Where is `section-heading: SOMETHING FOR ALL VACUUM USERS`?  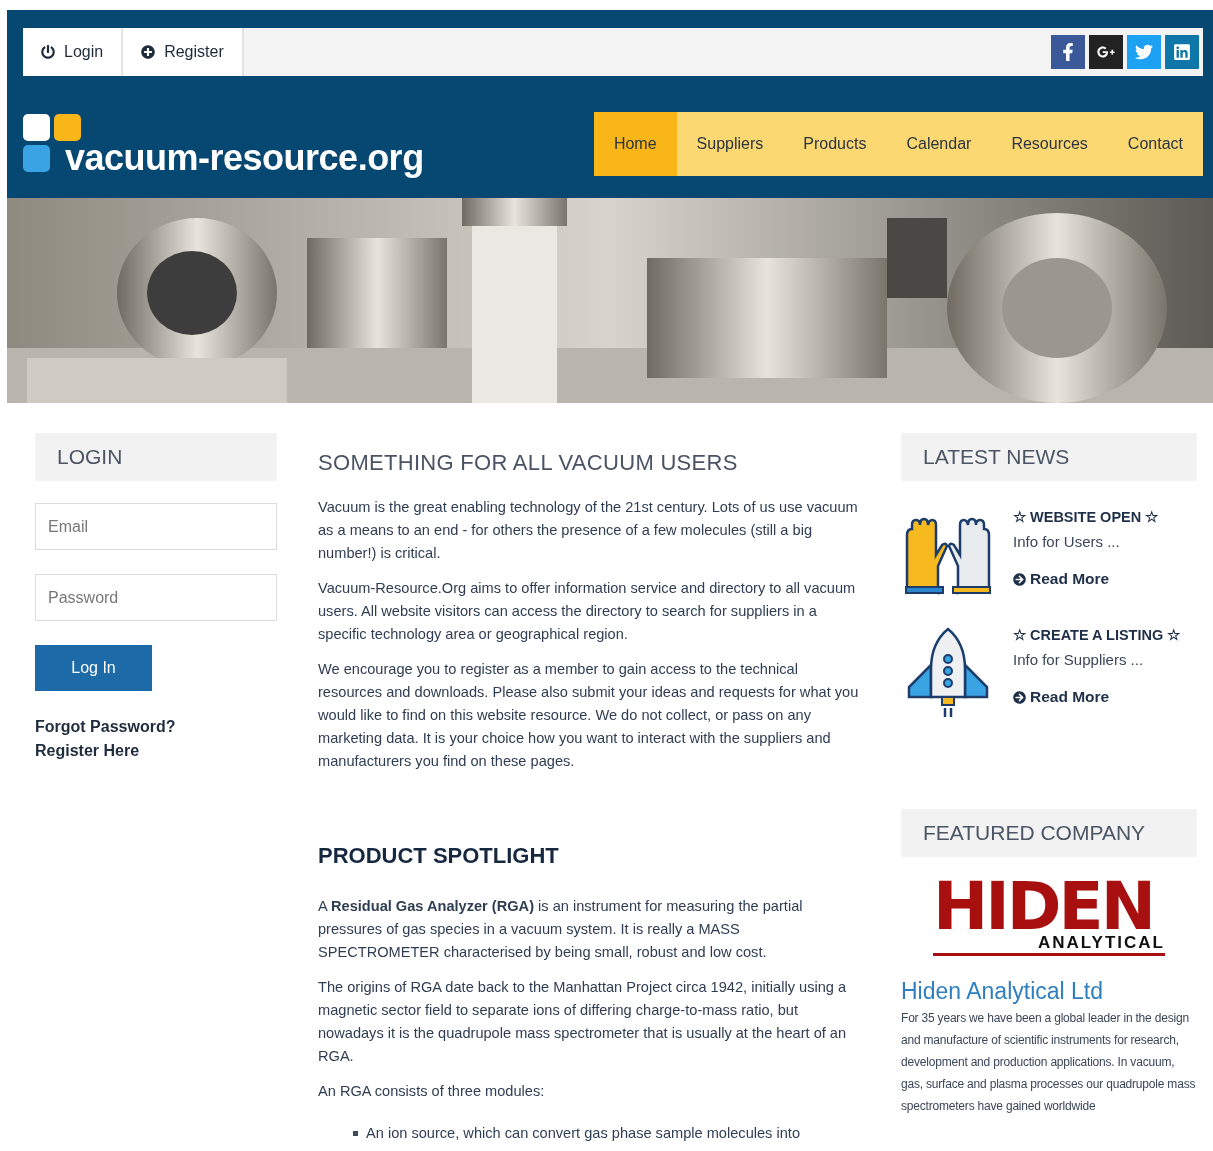 section-heading: SOMETHING FOR ALL VACUUM USERS is located at coordinates (528, 463).